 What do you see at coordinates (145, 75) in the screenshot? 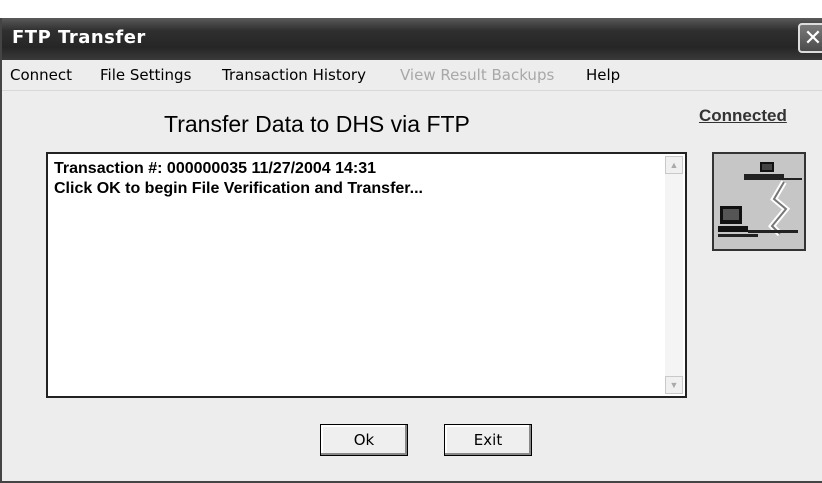
I see `menu-file-settings: File Settings` at bounding box center [145, 75].